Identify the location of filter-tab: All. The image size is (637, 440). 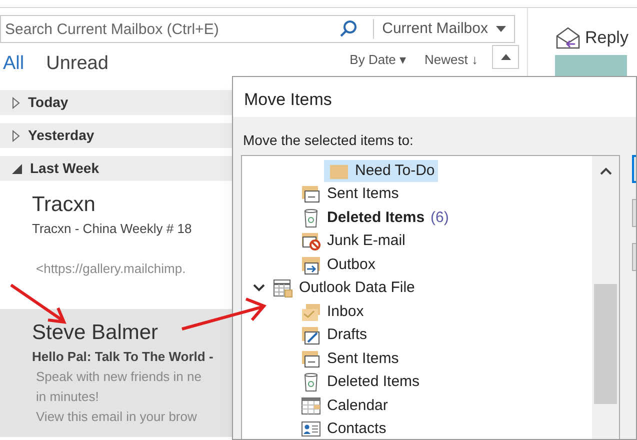
(13, 64).